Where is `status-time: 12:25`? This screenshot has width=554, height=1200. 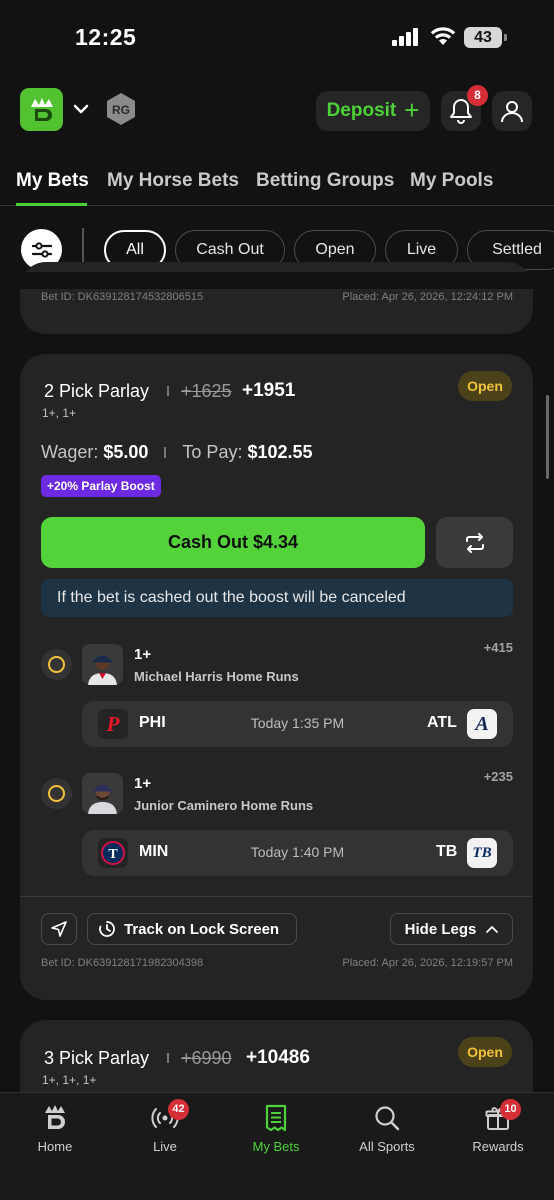 status-time: 12:25 is located at coordinates (106, 37).